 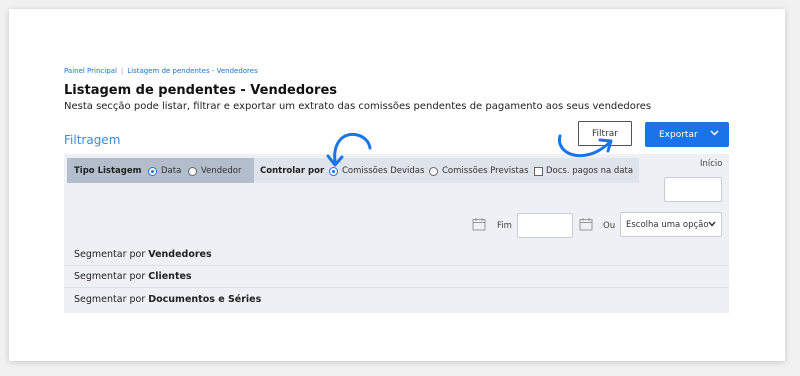 What do you see at coordinates (396, 299) in the screenshot?
I see `segment-row-documentos-series: Segmentar por Documentos e Séries` at bounding box center [396, 299].